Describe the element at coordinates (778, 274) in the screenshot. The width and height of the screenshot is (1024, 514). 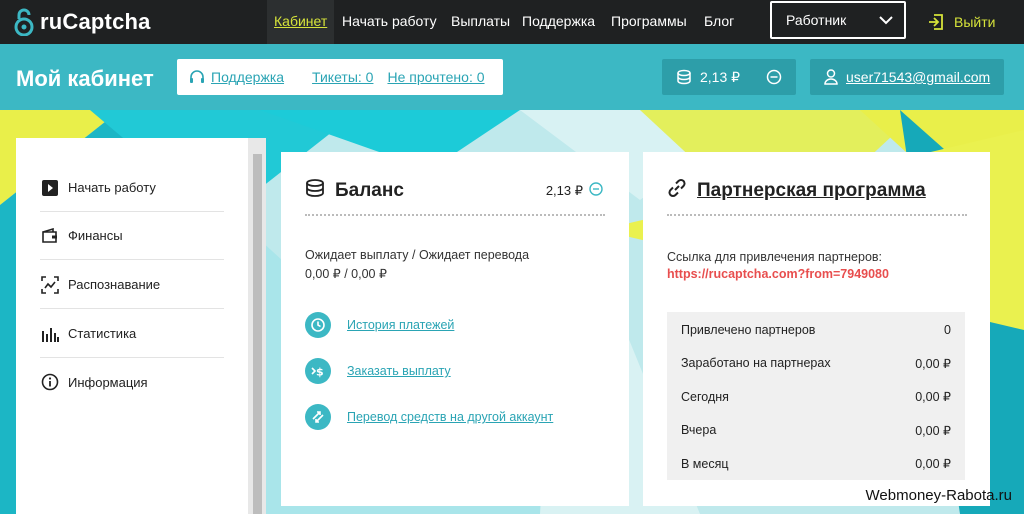
I see `referral-link: https://rucaptcha.com?from=7949080` at that location.